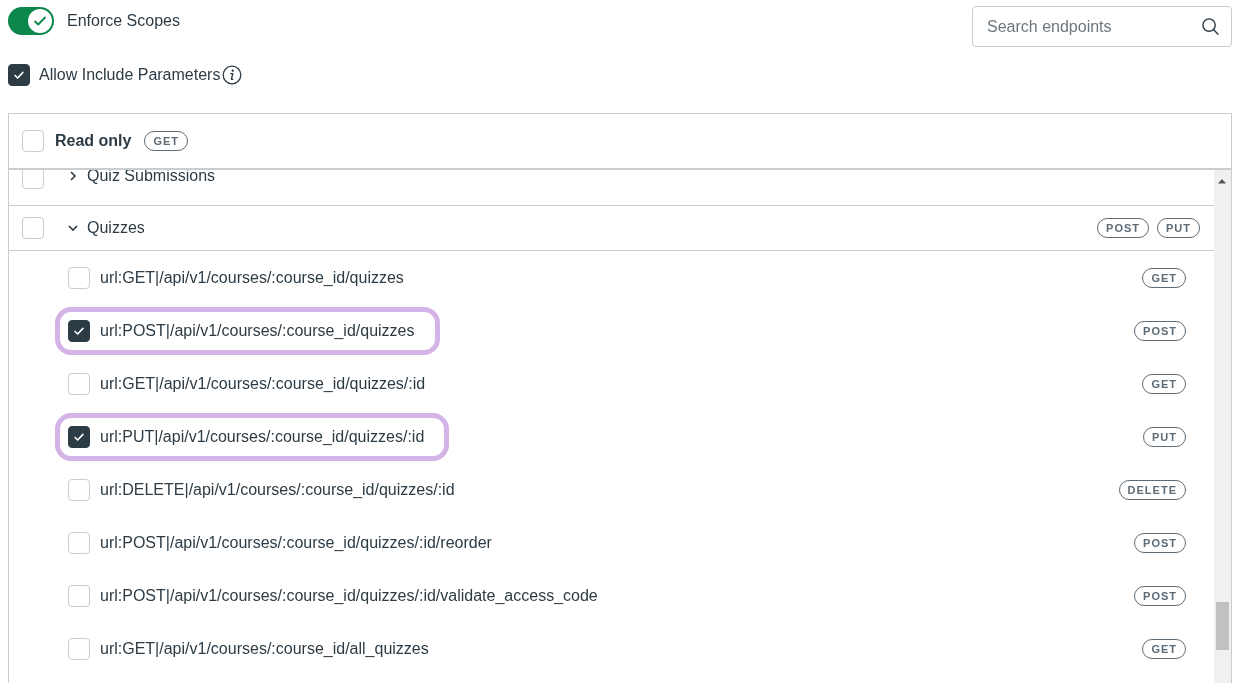 The height and width of the screenshot is (683, 1245). What do you see at coordinates (264, 648) in the screenshot?
I see `endpoint-label: url:GET|/api/v1/courses/:course_id/all_quizzes` at bounding box center [264, 648].